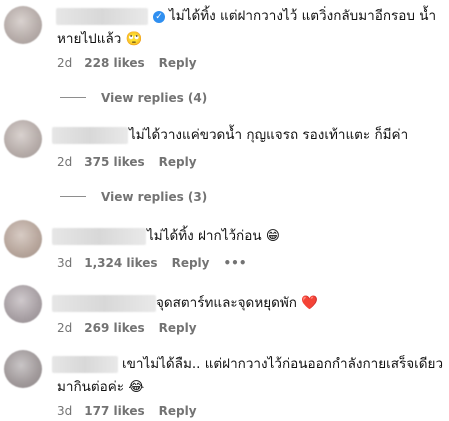 The image size is (449, 421). I want to click on view-replies-button: View replies (4), so click(133, 98).